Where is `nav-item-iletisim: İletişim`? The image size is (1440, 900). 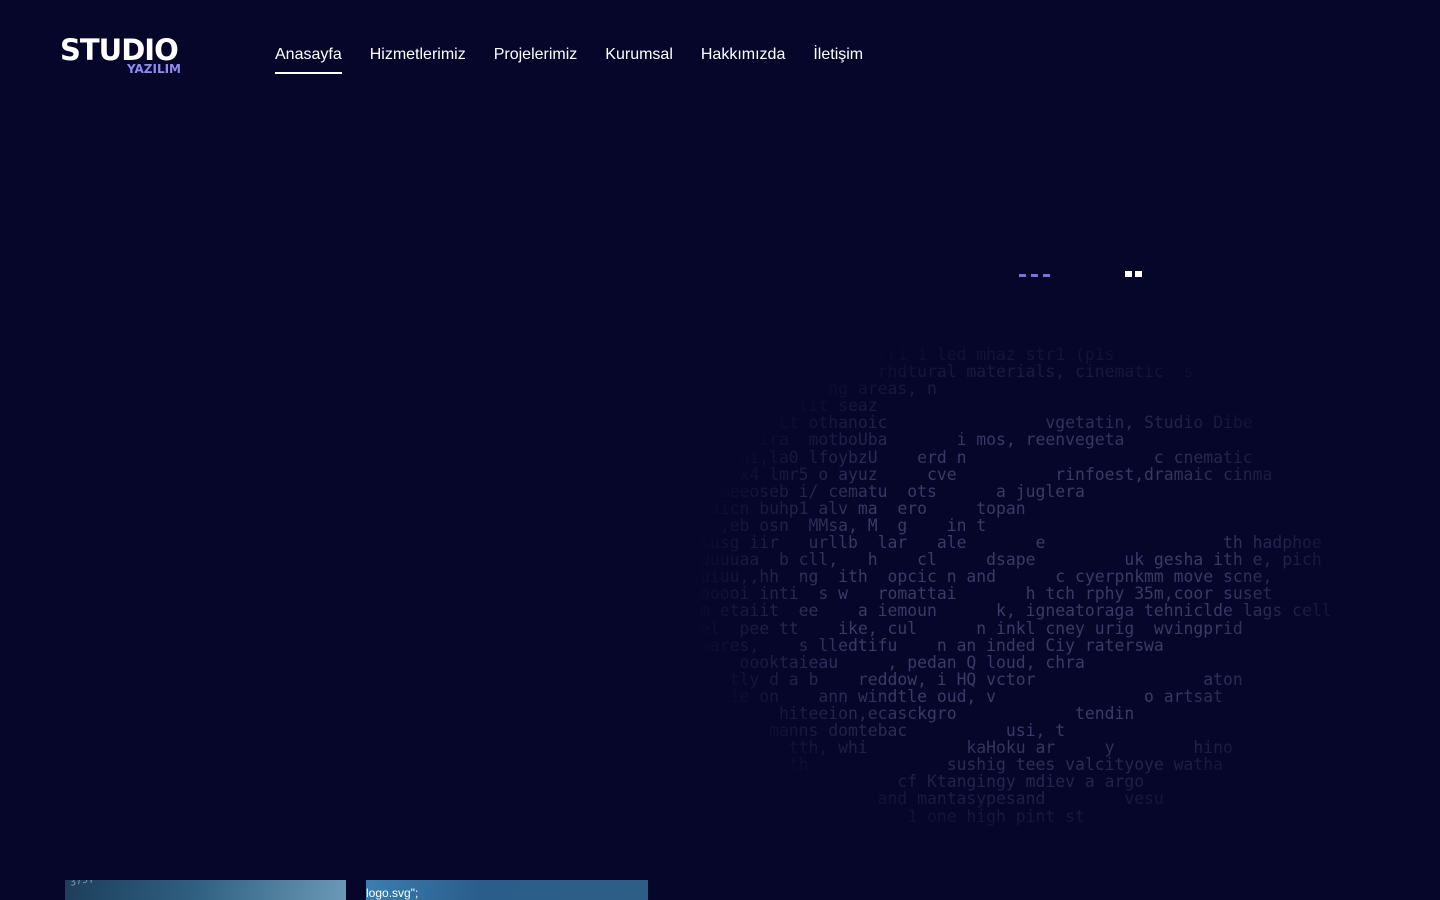 nav-item-iletisim: İletişim is located at coordinates (838, 59).